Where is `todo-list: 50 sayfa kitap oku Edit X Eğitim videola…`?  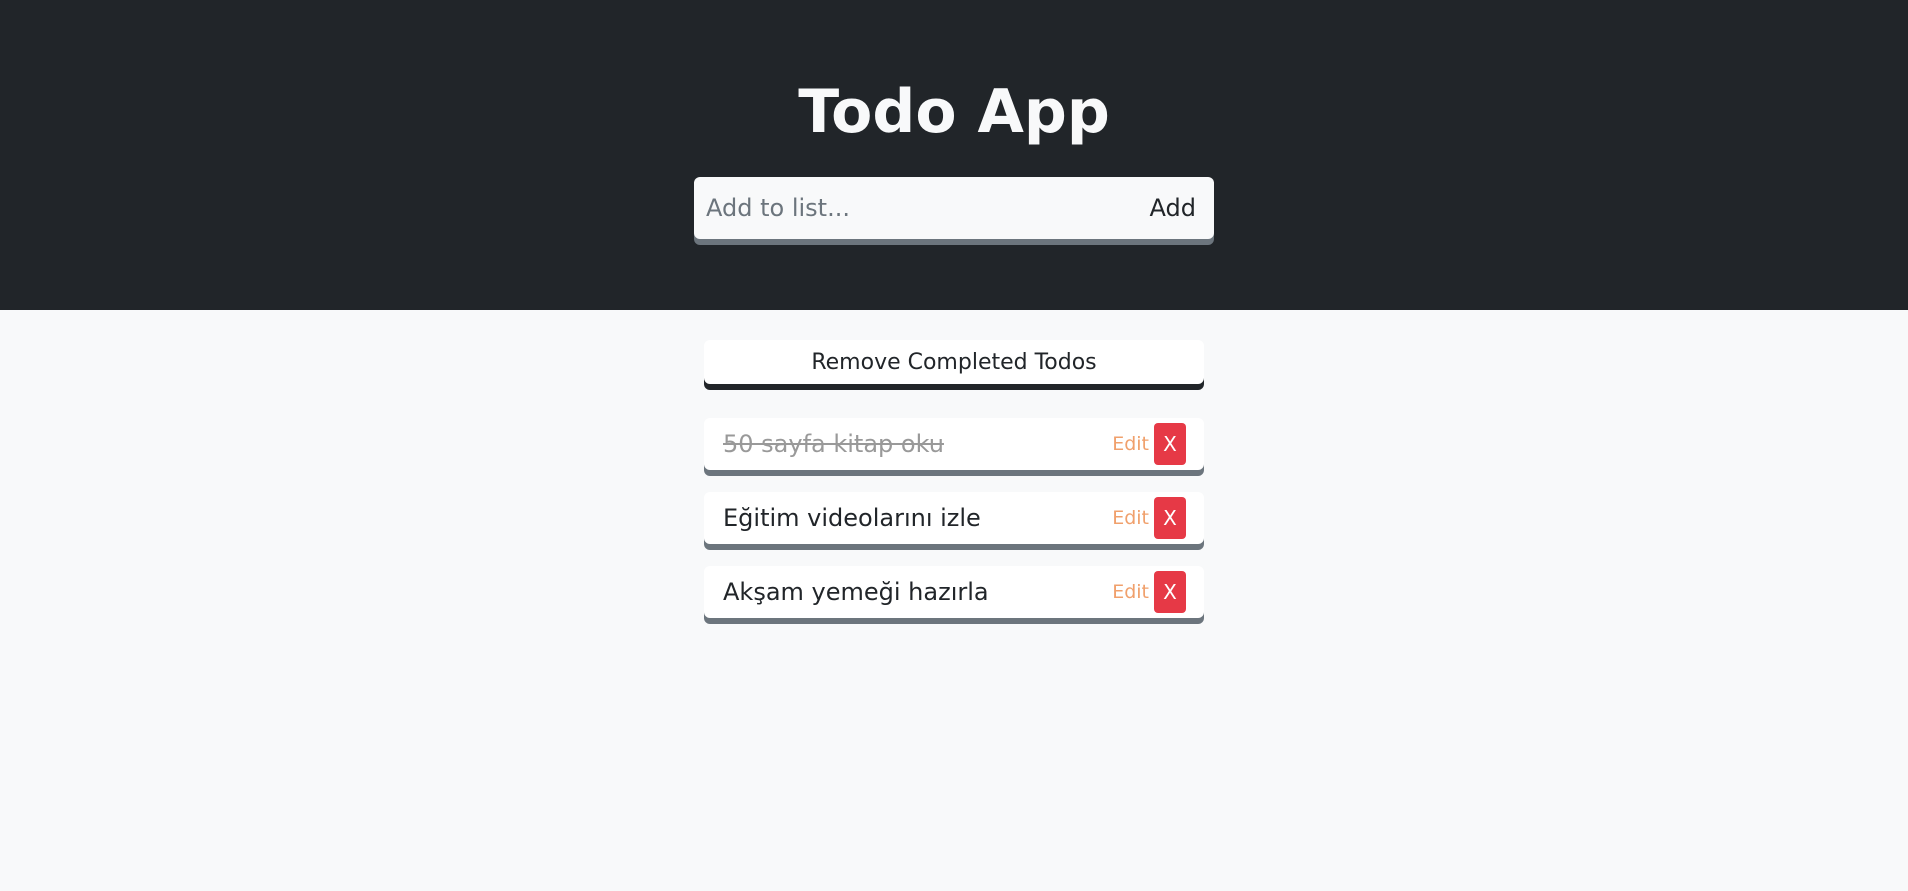 todo-list: 50 sayfa kitap oku Edit X Eğitim videola… is located at coordinates (954, 529).